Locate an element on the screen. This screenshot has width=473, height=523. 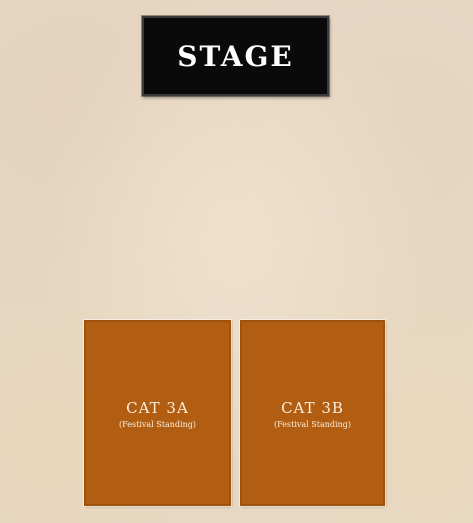
section-cat-3a: CAT 3A (Festival Standing) is located at coordinates (157, 413).